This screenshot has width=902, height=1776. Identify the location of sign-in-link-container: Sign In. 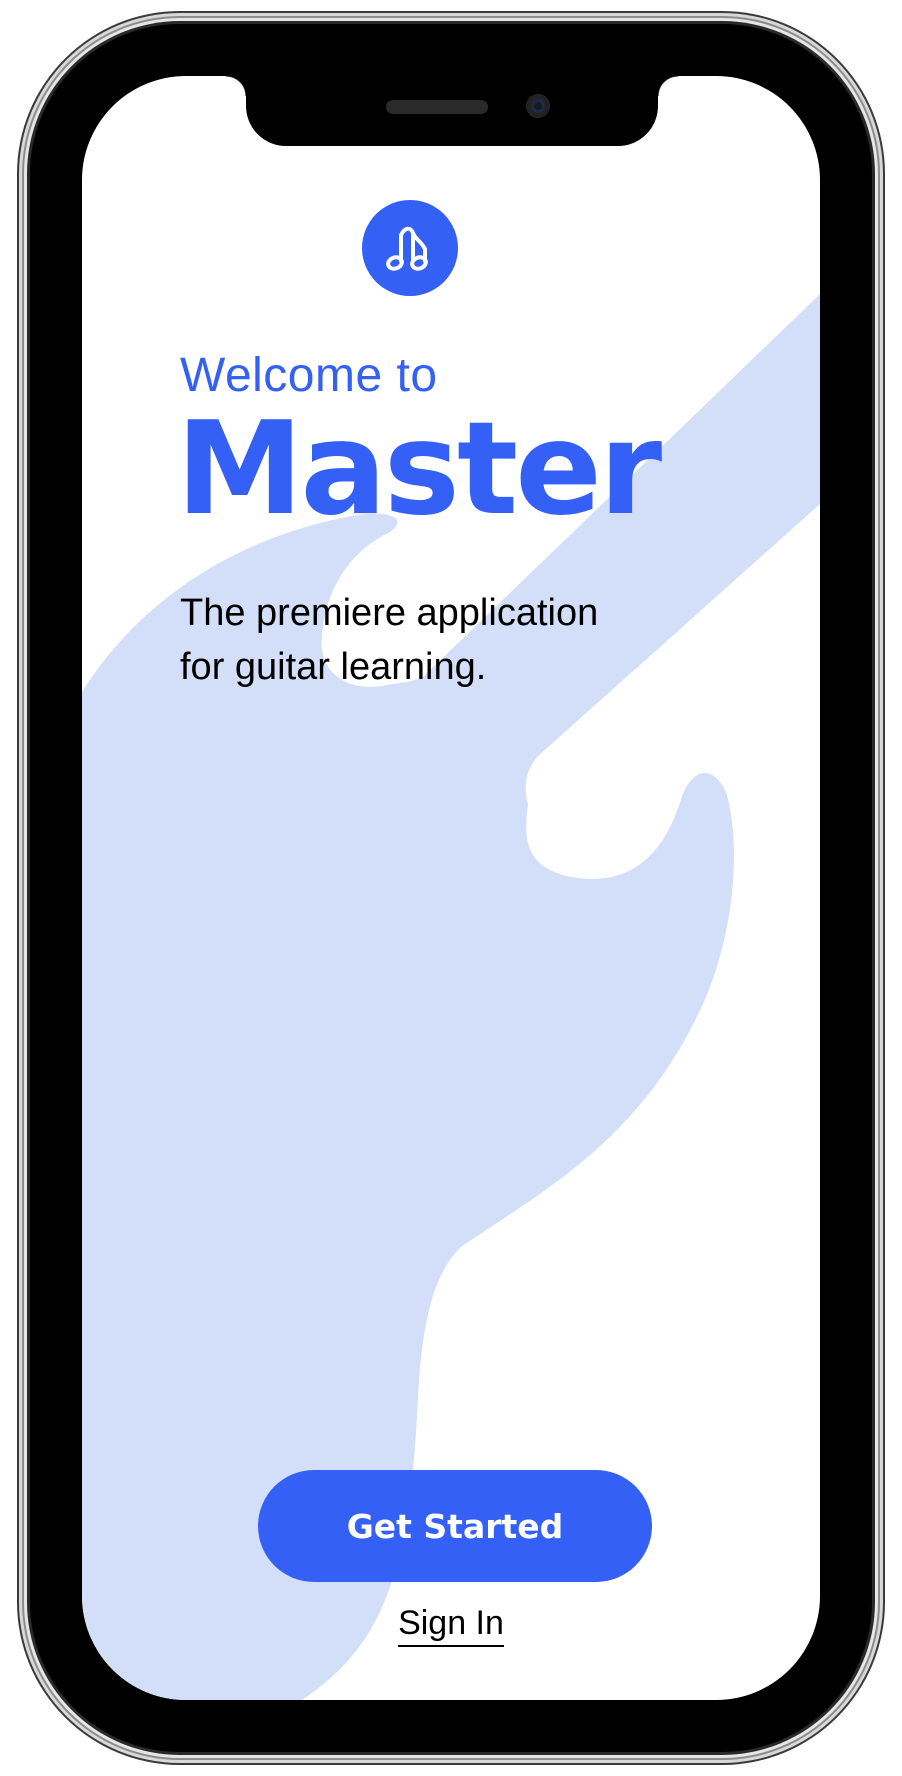
(451, 1625).